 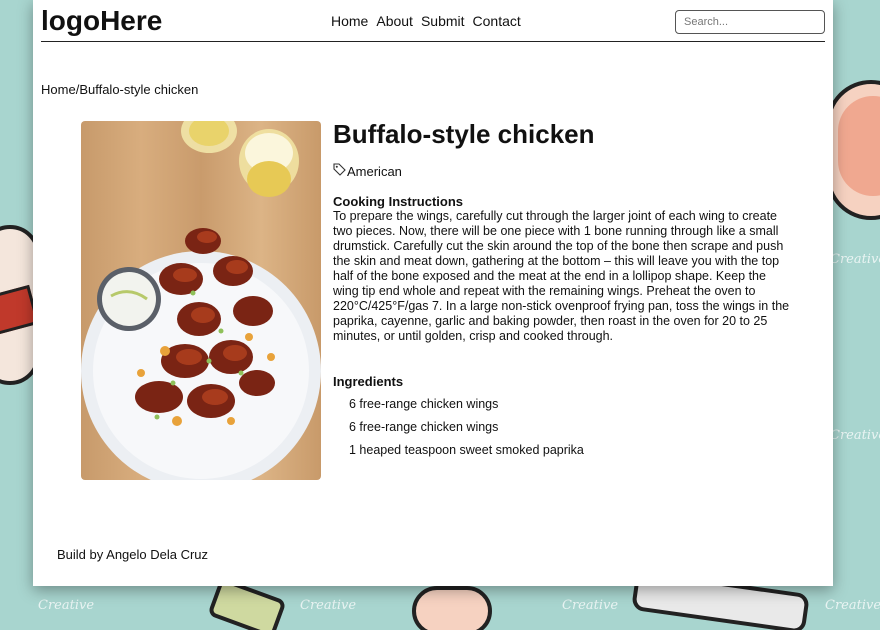 I want to click on site-header: logoHere Home About Submit Contact, so click(x=433, y=21).